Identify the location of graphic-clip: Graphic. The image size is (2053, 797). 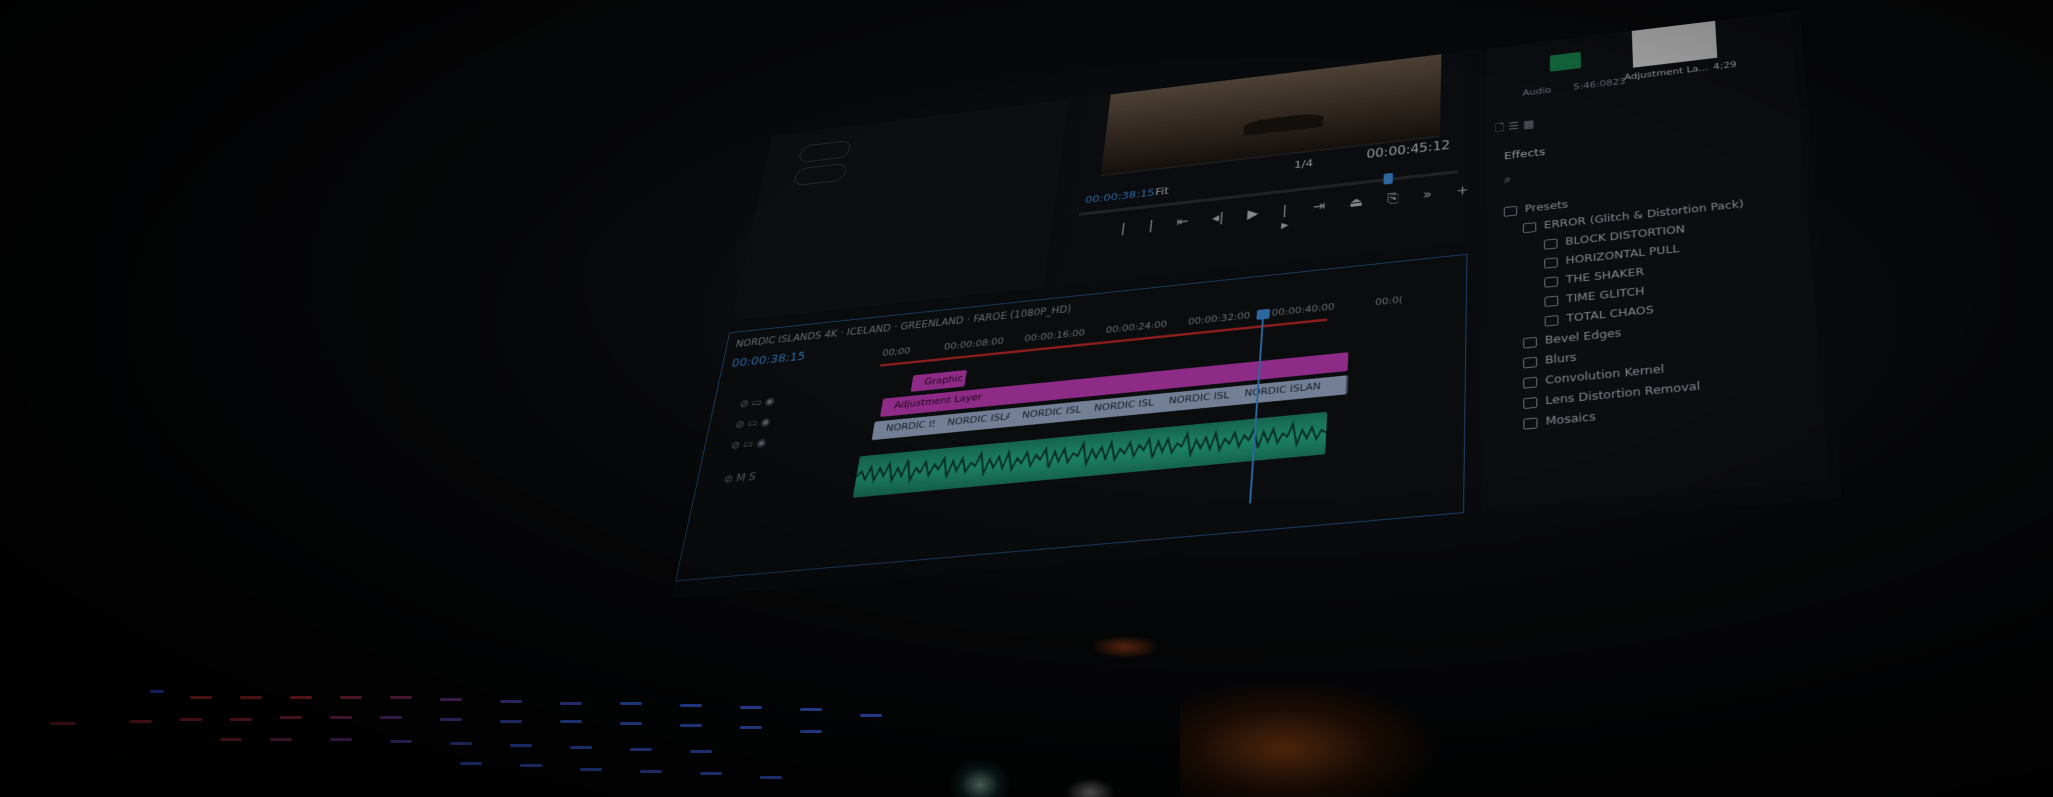
(938, 380).